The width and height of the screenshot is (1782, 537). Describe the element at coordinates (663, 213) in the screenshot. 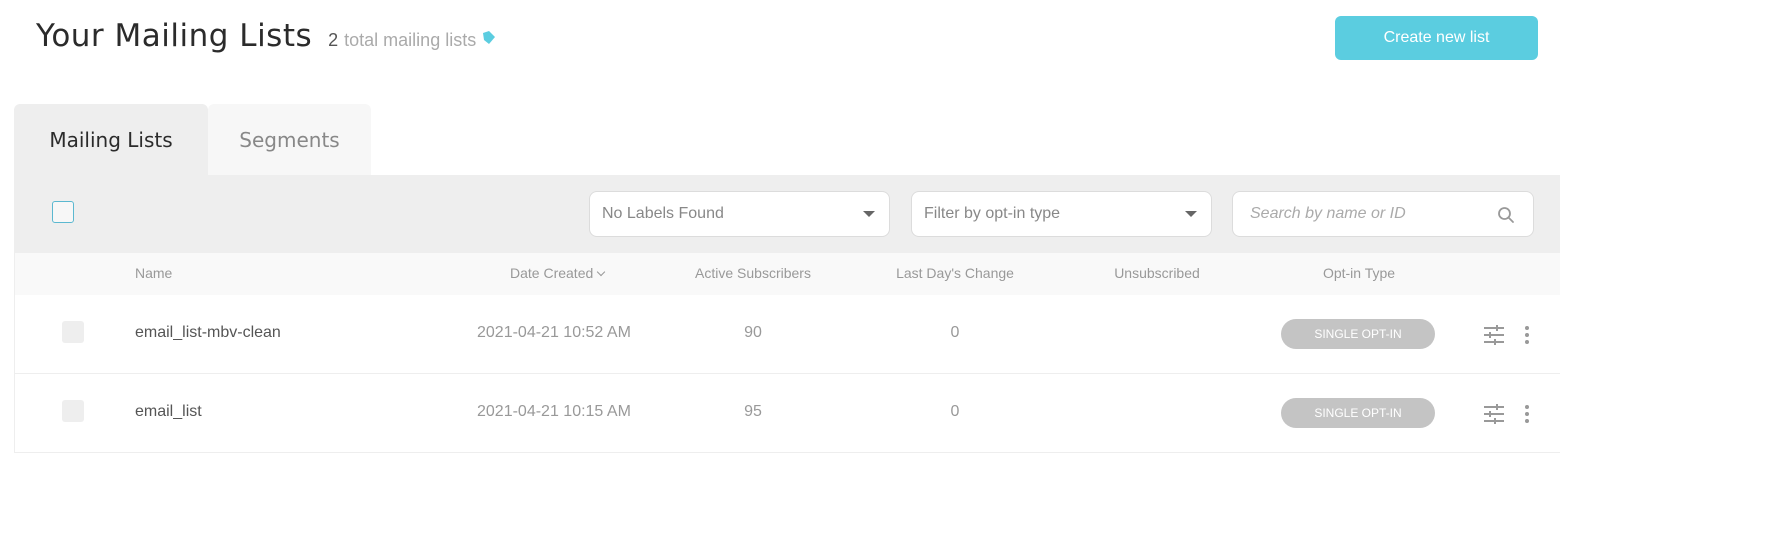

I see `labels-select-value: No Labels Found` at that location.